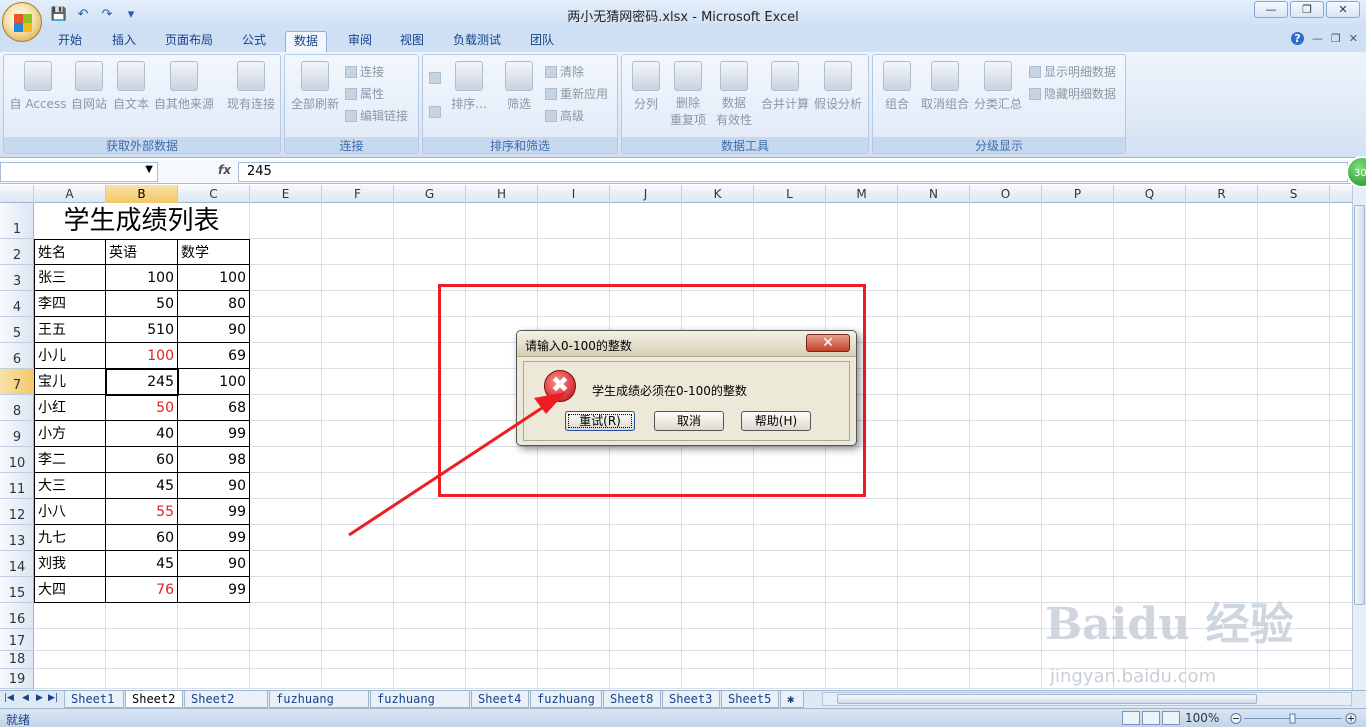 The width and height of the screenshot is (1366, 728). Describe the element at coordinates (1131, 718) in the screenshot. I see `normal-view-icon` at that location.